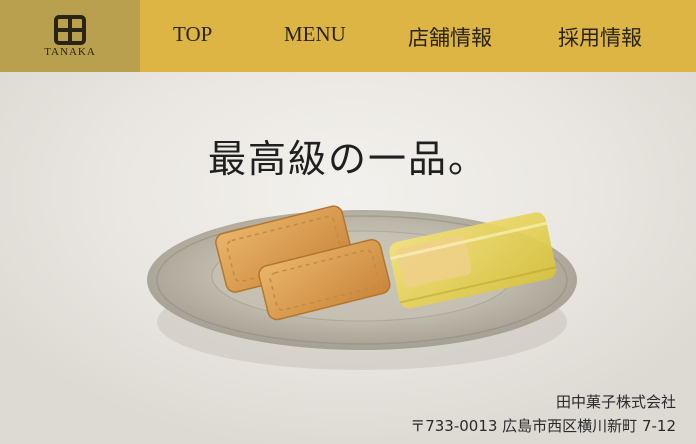 This screenshot has height=444, width=696. I want to click on main-nav: TOP MENU 店舗情報 採用情報, so click(418, 36).